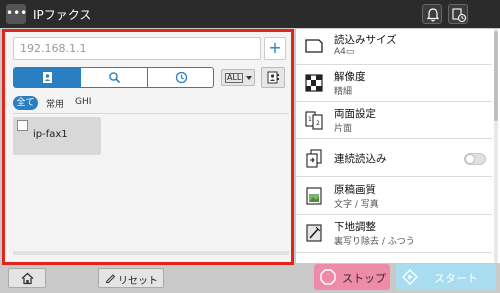 This screenshot has height=293, width=500. I want to click on tab-addressbook, so click(47, 77).